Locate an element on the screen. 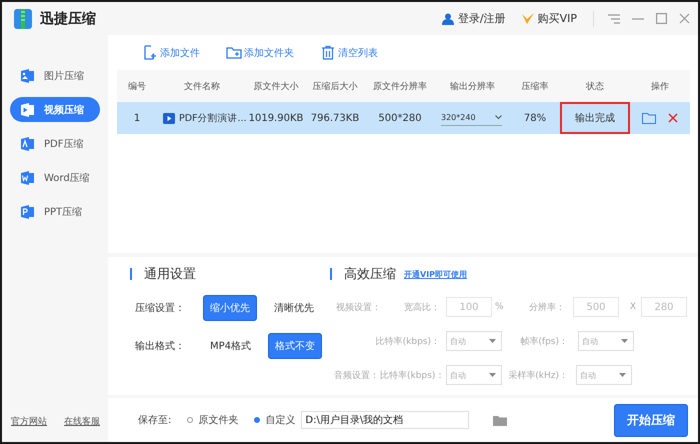  resolution-dropdown: 320*240 is located at coordinates (471, 118).